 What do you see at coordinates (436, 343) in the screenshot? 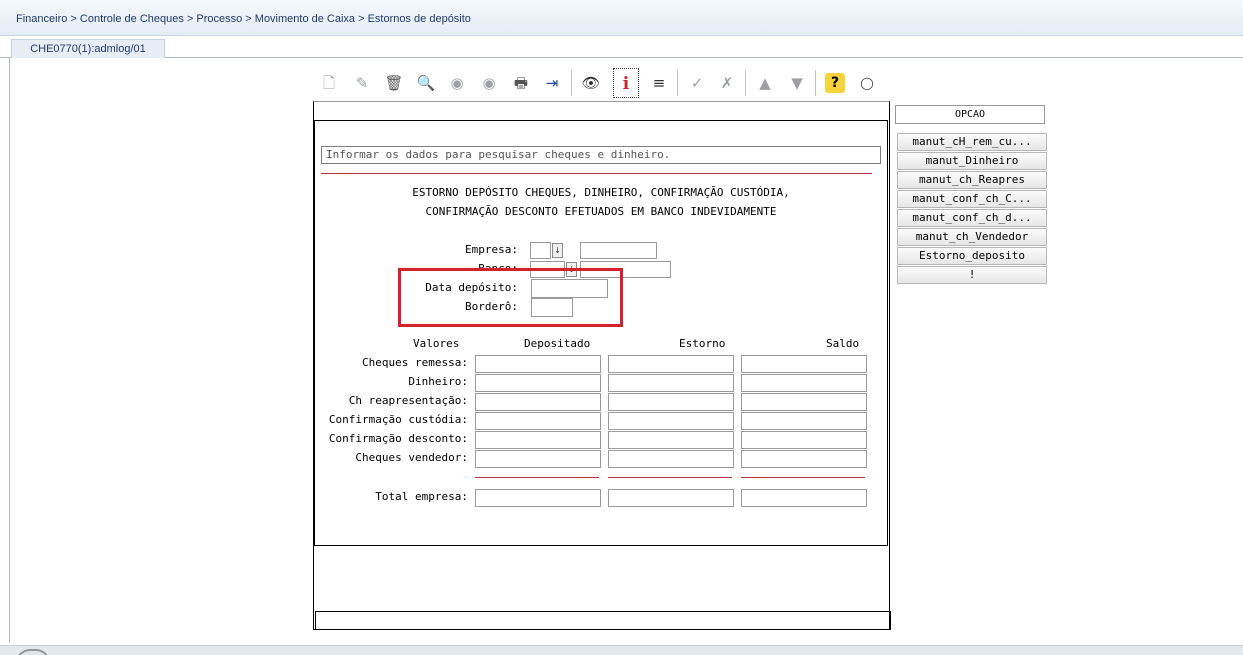
I see `col-valores: Valores` at bounding box center [436, 343].